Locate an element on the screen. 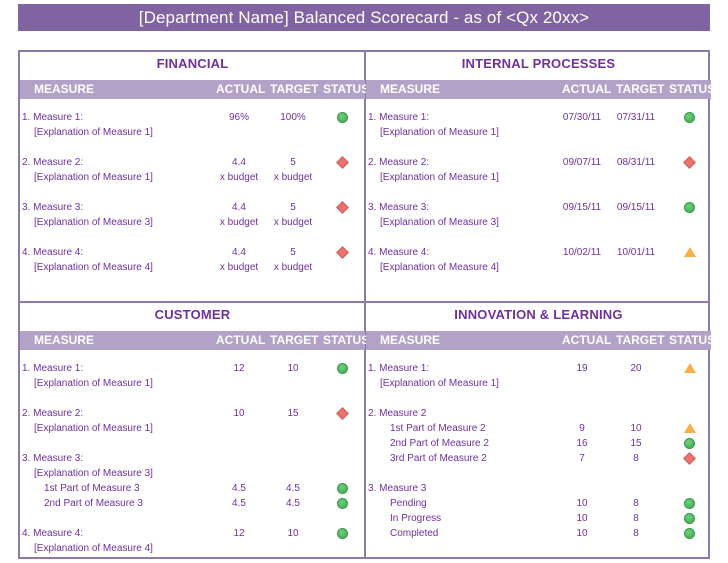  table-row: 1. Measure 1: 96% 100% is located at coordinates (192, 117).